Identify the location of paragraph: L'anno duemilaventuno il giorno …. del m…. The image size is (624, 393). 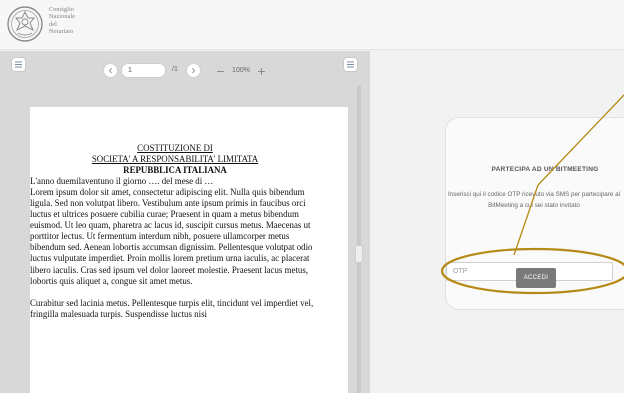
(122, 181).